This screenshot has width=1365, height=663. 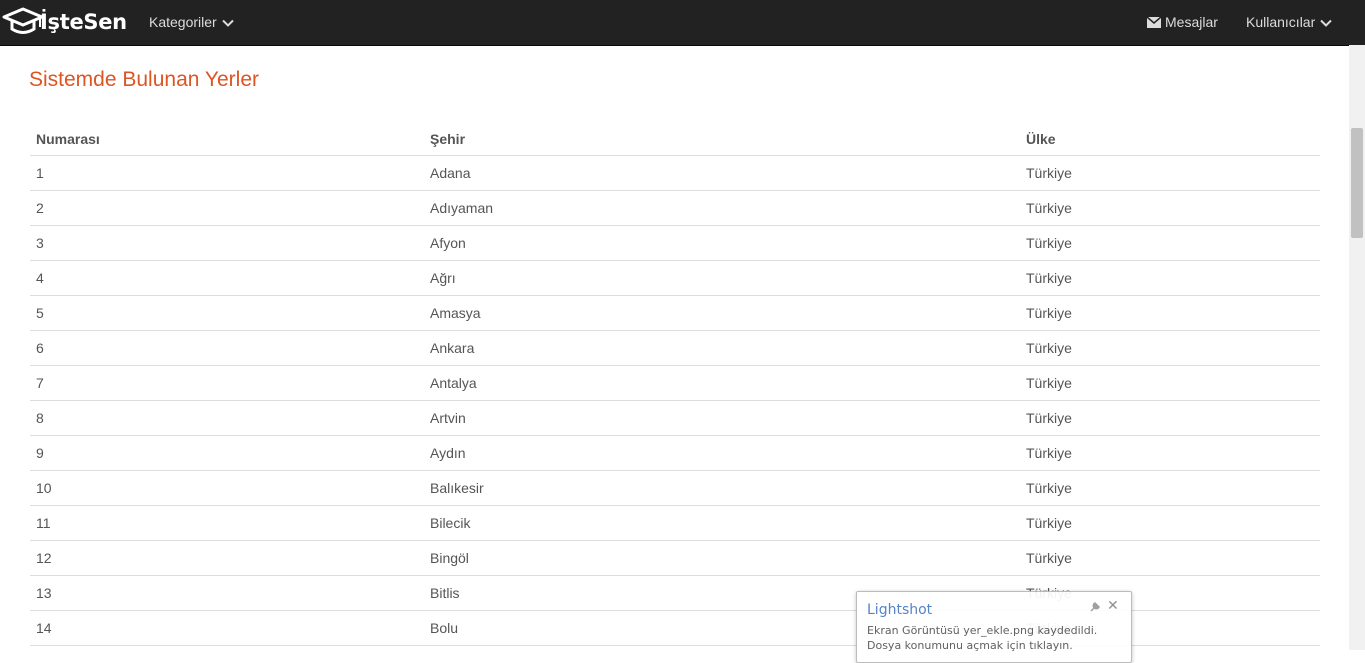 I want to click on envelope-icon, so click(x=1154, y=22).